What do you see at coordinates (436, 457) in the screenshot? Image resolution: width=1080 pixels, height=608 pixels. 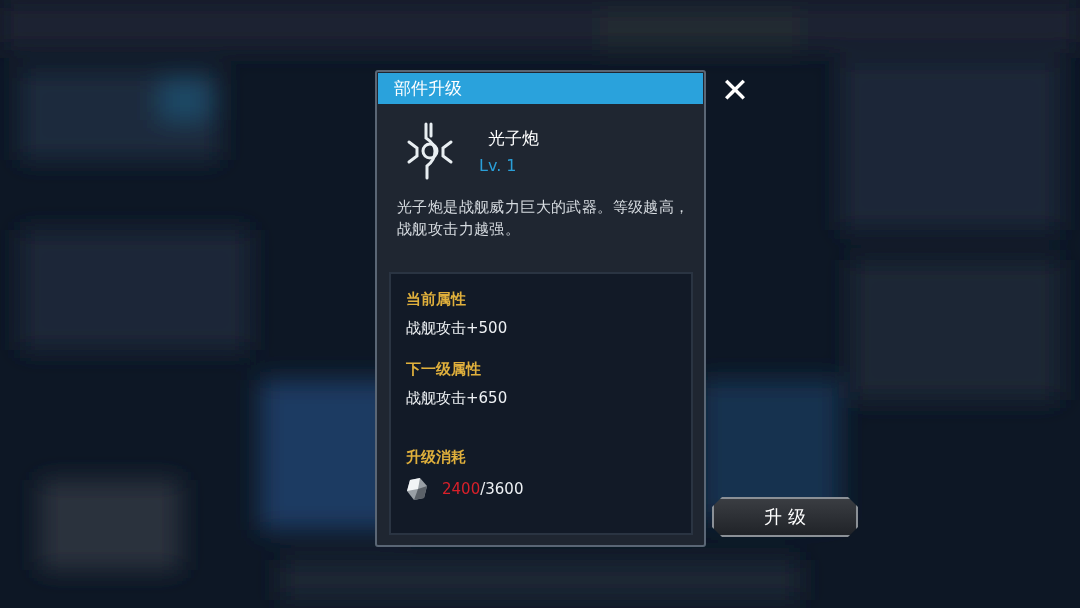 I see `cost-label: 升级消耗` at bounding box center [436, 457].